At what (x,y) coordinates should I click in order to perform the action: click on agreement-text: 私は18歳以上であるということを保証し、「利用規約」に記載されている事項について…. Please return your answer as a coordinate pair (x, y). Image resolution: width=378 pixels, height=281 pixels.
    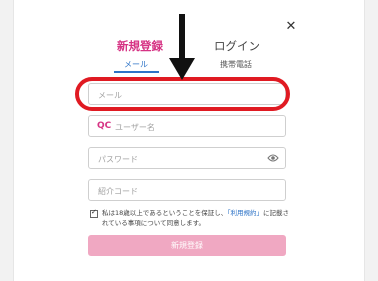
    Looking at the image, I should click on (196, 218).